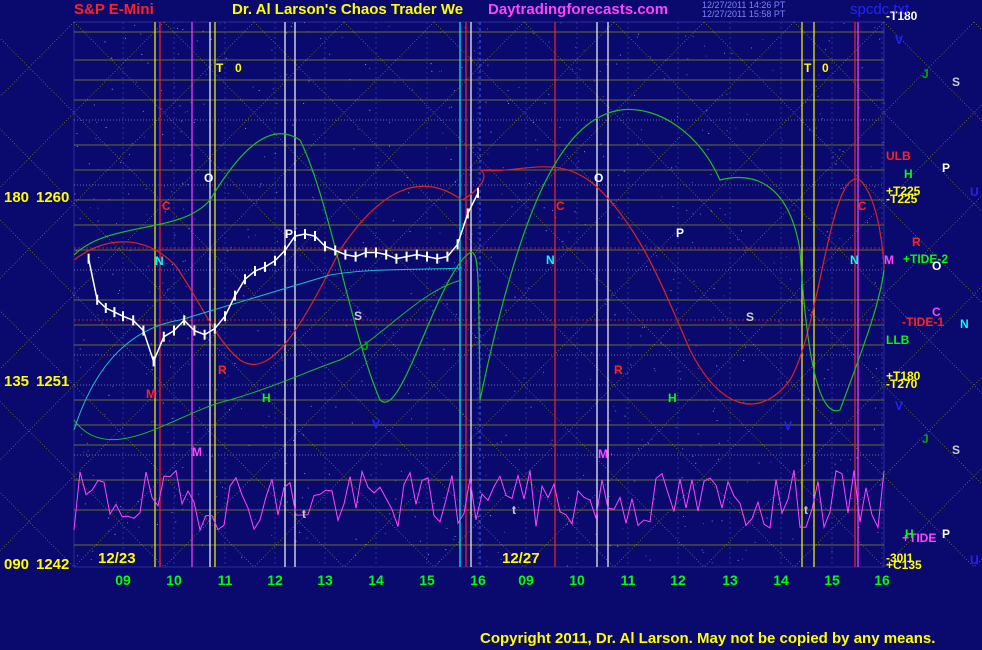  I want to click on plot-letter: V, so click(788, 426).